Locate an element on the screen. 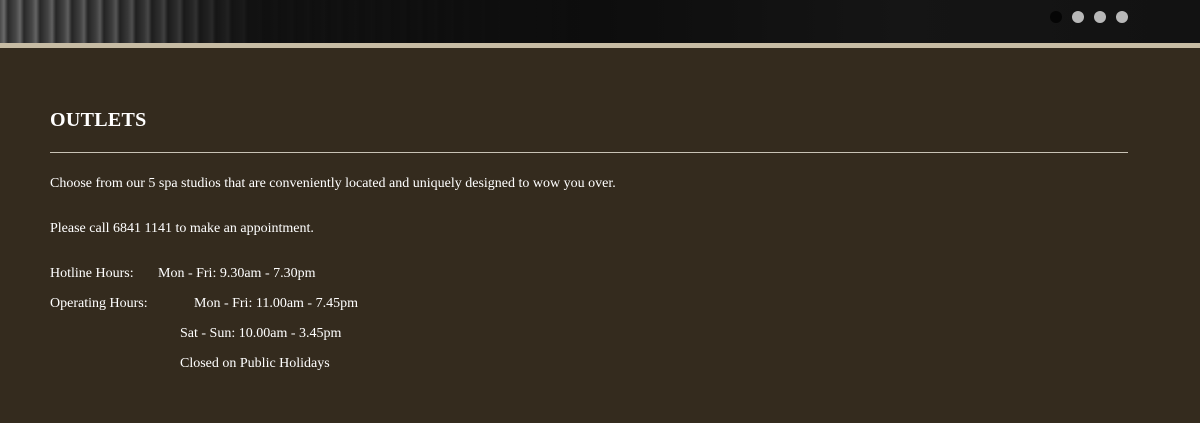 The image size is (1200, 423). operating-weekend: Sat - Sun: 10.00am - 3.45pm is located at coordinates (261, 333).